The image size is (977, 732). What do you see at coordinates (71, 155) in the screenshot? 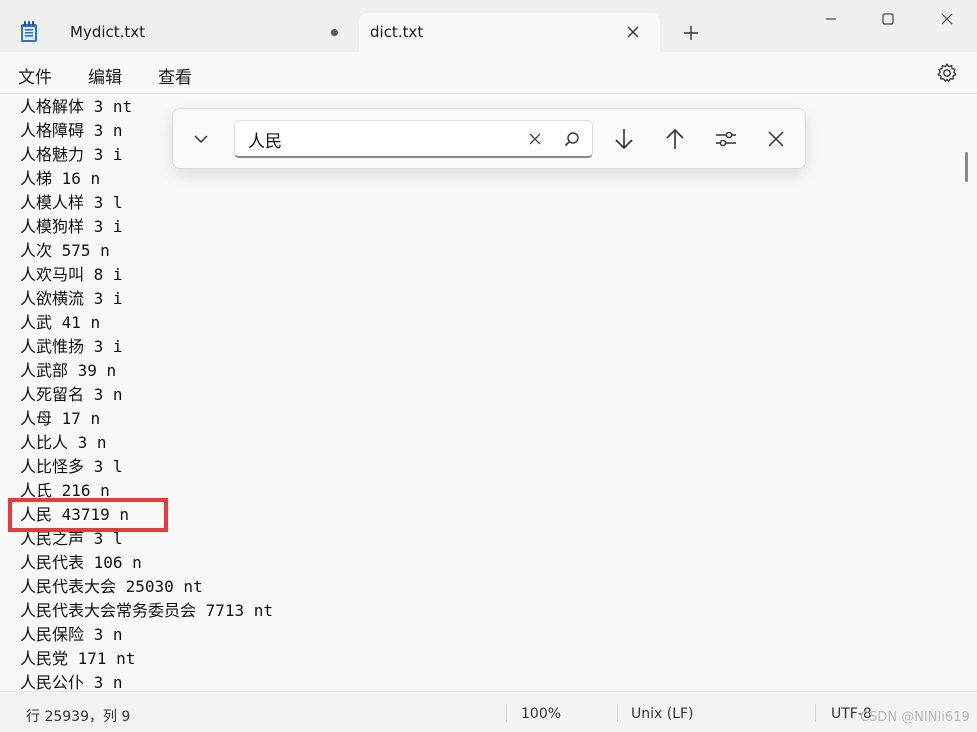
I see `text-line: 人格魅力 3 i` at bounding box center [71, 155].